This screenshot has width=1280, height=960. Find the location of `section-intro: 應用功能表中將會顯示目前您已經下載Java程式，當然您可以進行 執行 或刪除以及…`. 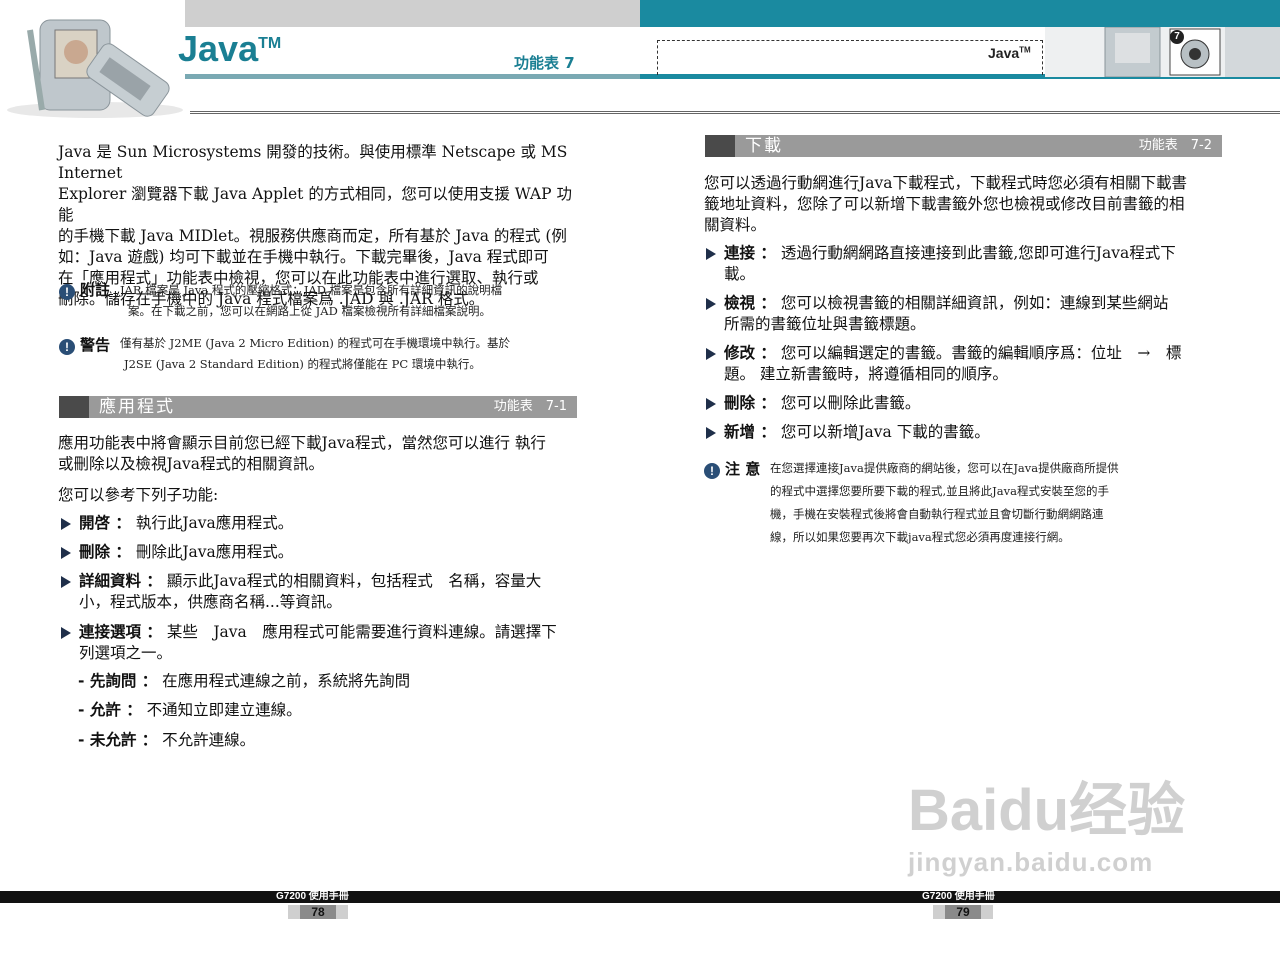

section-intro: 應用功能表中將會顯示目前您已經下載Java程式，當然您可以進行 執行 或刪除以及… is located at coordinates (302, 453).